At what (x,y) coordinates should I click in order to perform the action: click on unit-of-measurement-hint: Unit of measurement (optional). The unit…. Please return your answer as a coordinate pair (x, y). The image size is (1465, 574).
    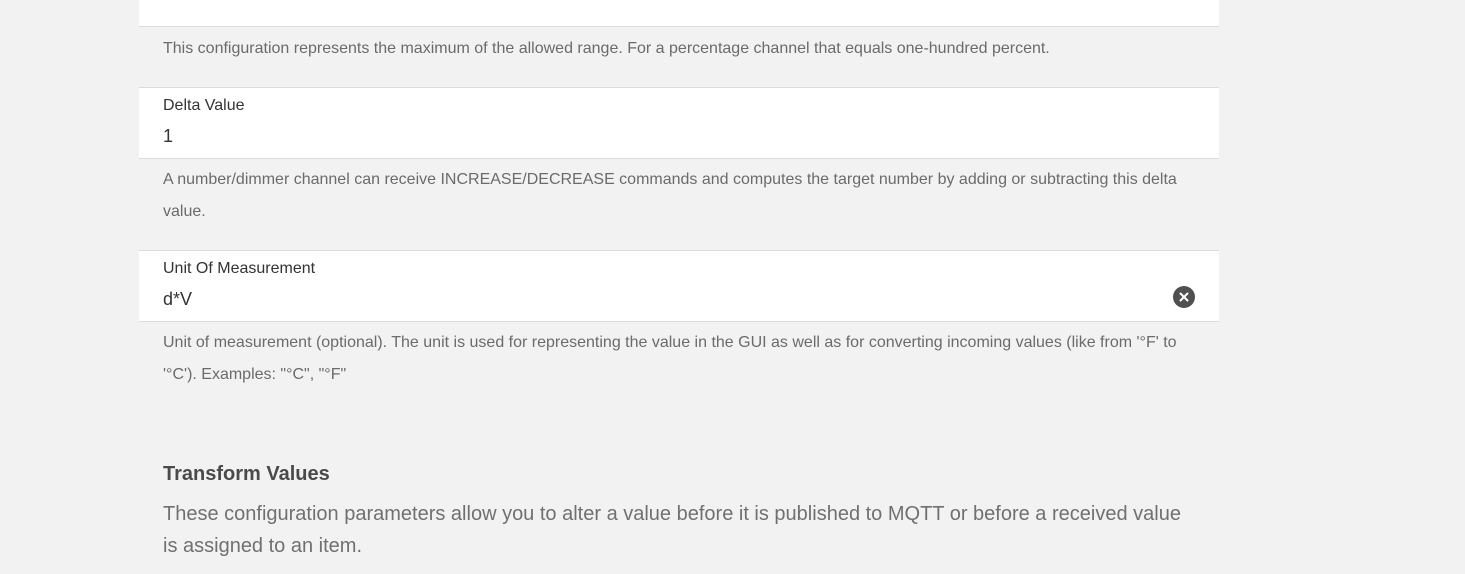
    Looking at the image, I should click on (670, 358).